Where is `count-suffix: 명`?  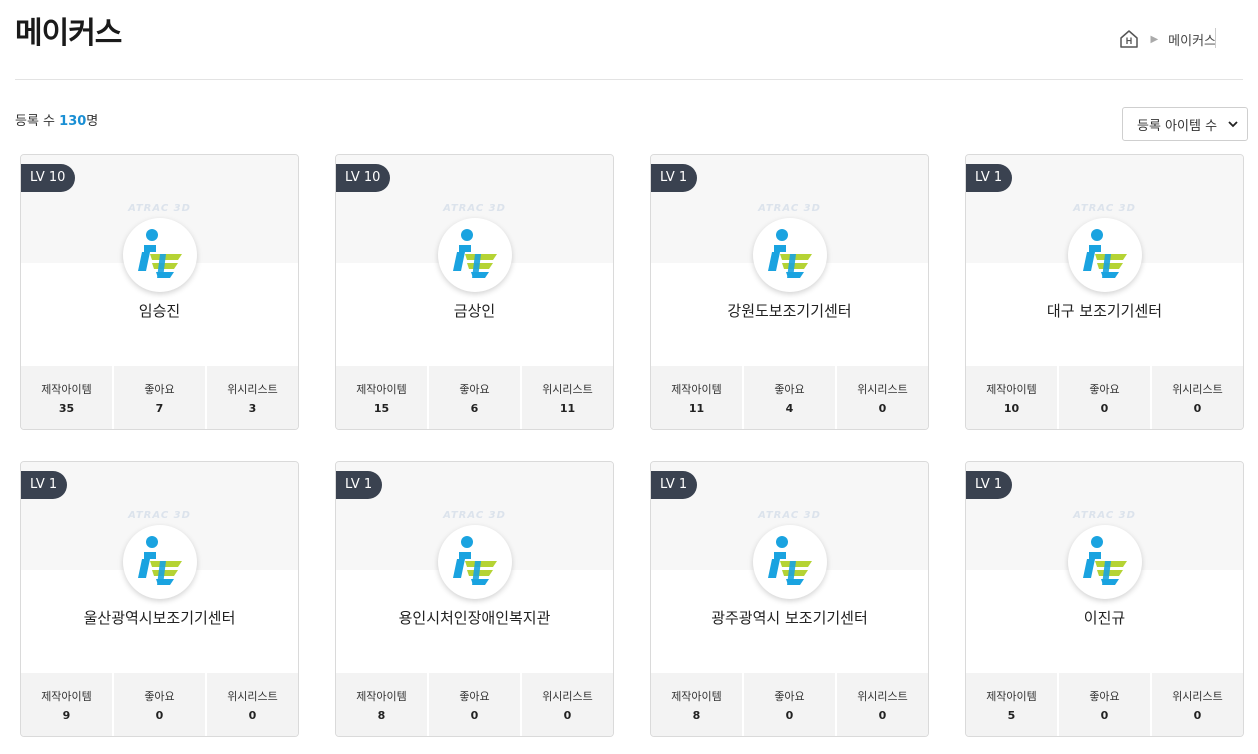
count-suffix: 명 is located at coordinates (92, 121).